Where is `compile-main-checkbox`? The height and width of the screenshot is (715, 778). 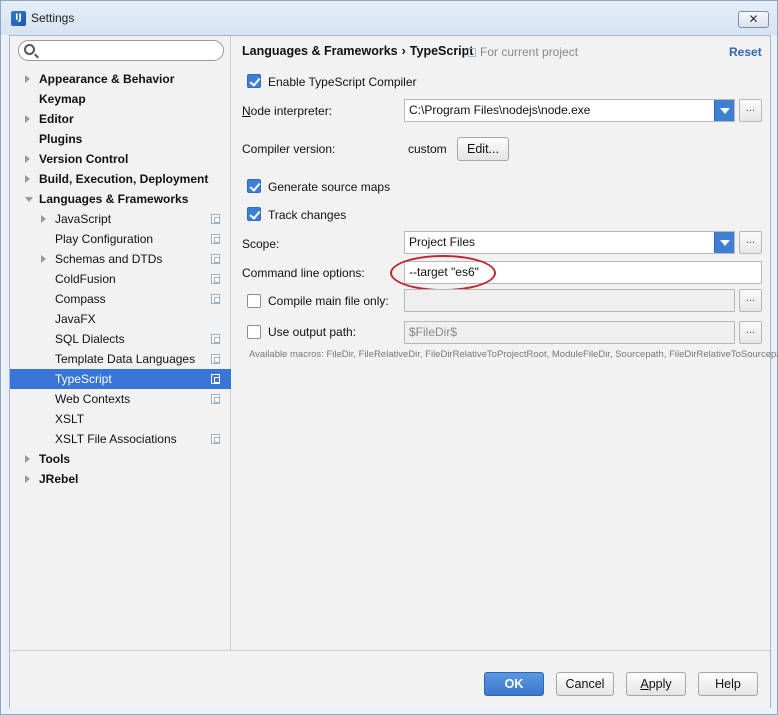 compile-main-checkbox is located at coordinates (254, 301).